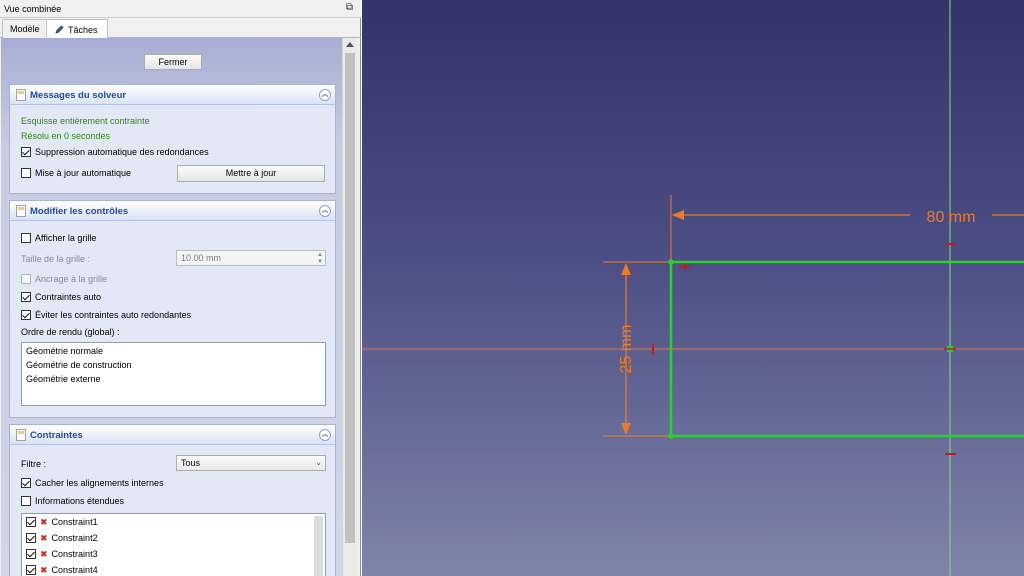 The width and height of the screenshot is (1024, 576). I want to click on spinner-arrows-icon: ▲ ▼, so click(320, 259).